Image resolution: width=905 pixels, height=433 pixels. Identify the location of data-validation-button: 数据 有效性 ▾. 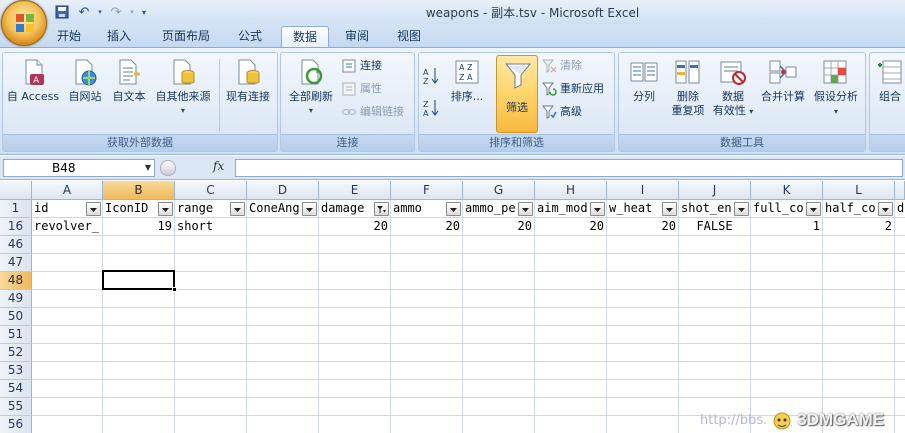
(733, 88).